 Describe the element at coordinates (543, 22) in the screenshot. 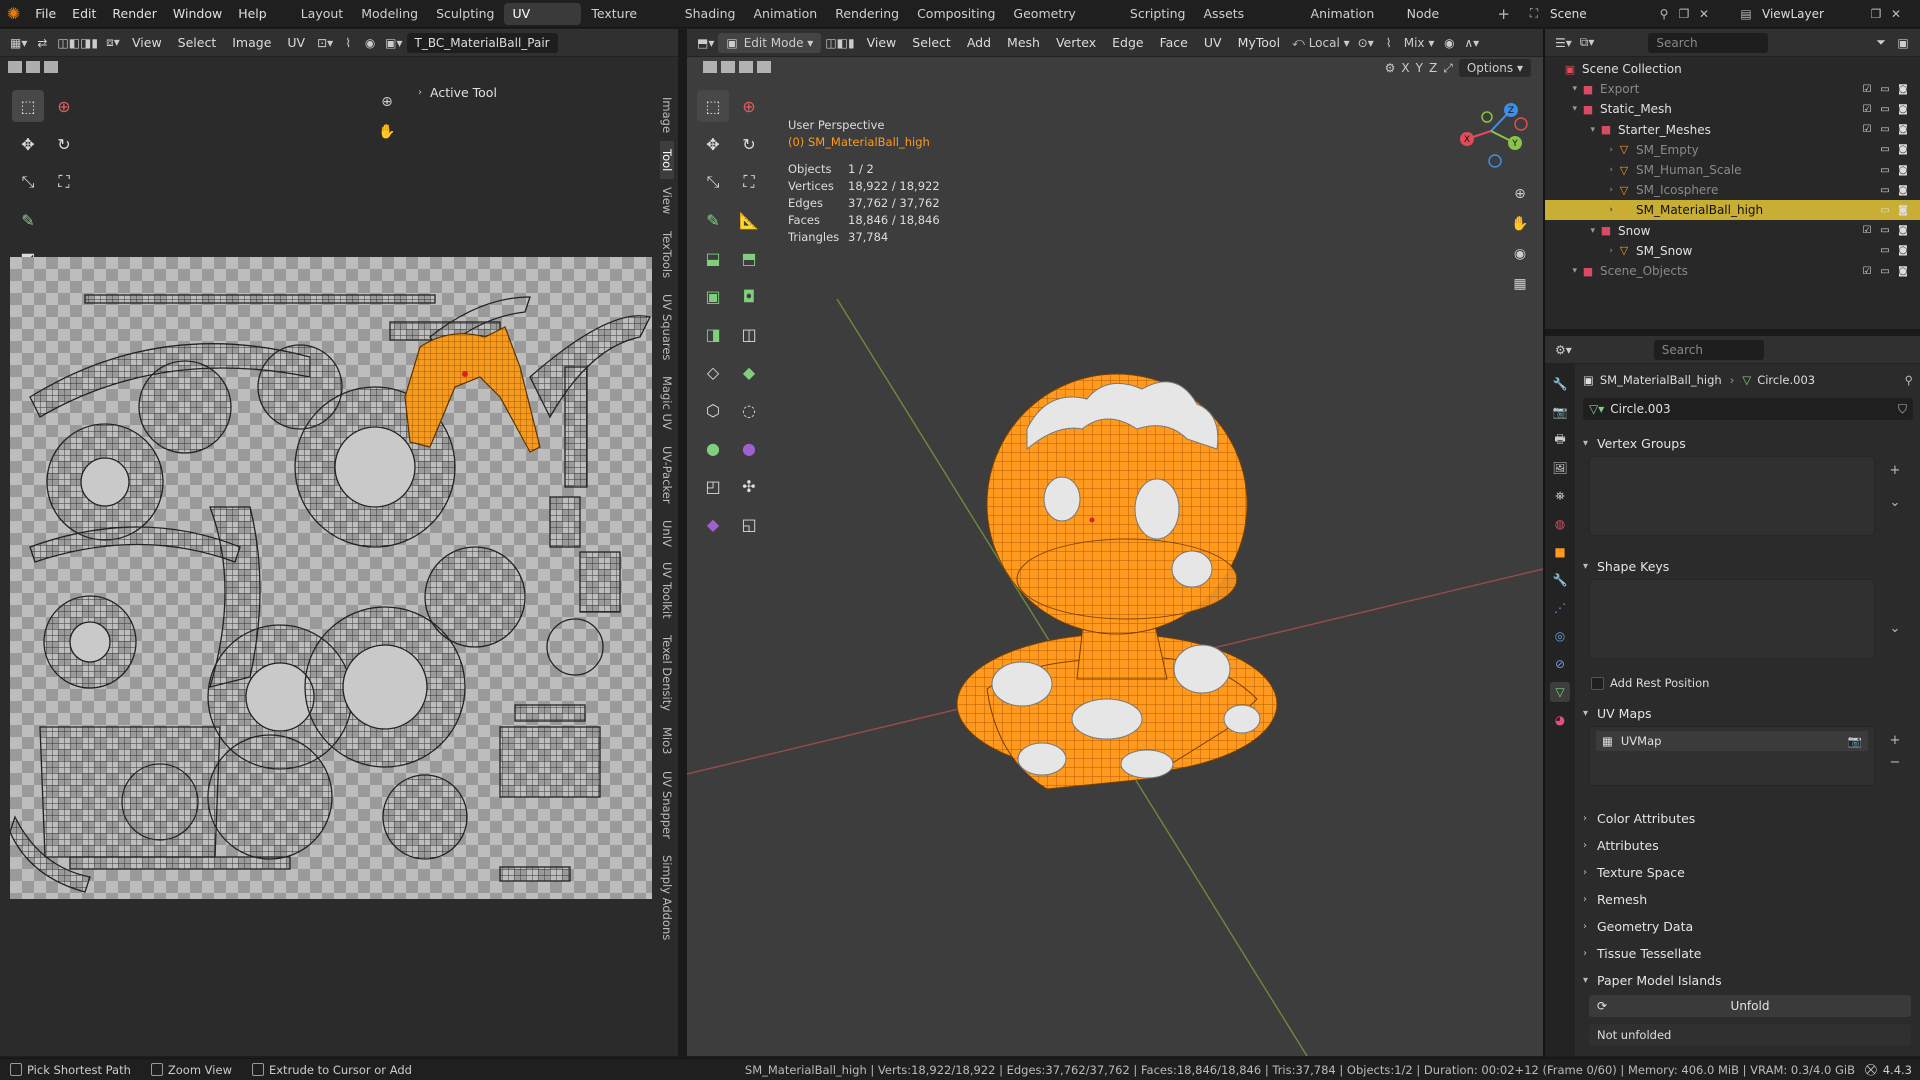

I see `tab-uv-editing: UV Editing` at that location.